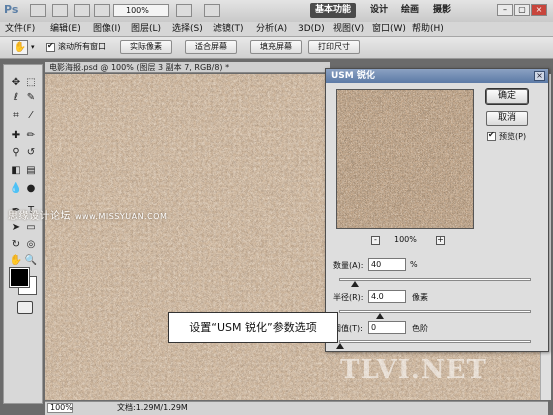 This screenshot has height=415, width=553. I want to click on forum-watermark: 思缘设计论坛 www.MISSYUAN.COM, so click(88, 216).